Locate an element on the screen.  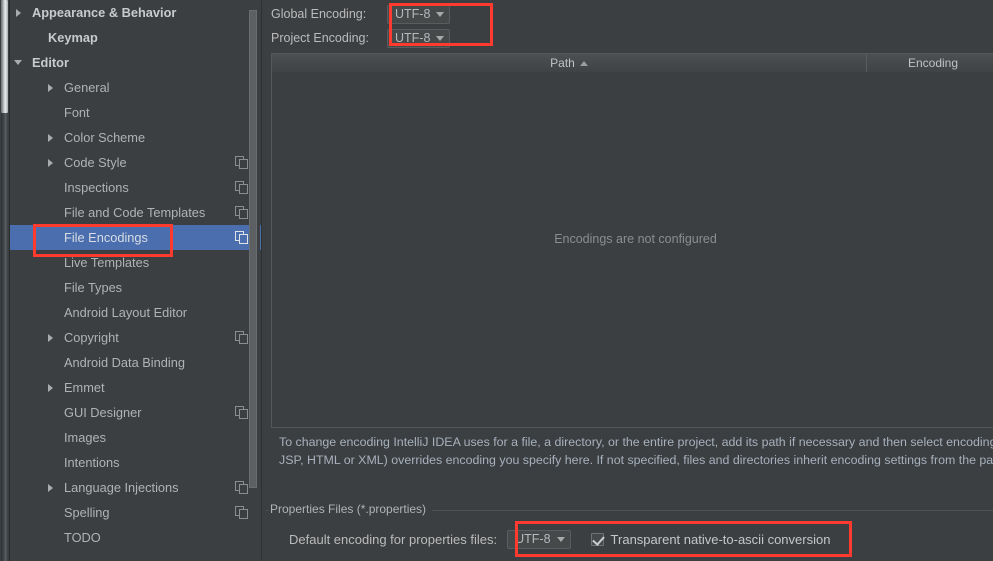
sidebar-item-intentions: Intentions is located at coordinates (136, 462).